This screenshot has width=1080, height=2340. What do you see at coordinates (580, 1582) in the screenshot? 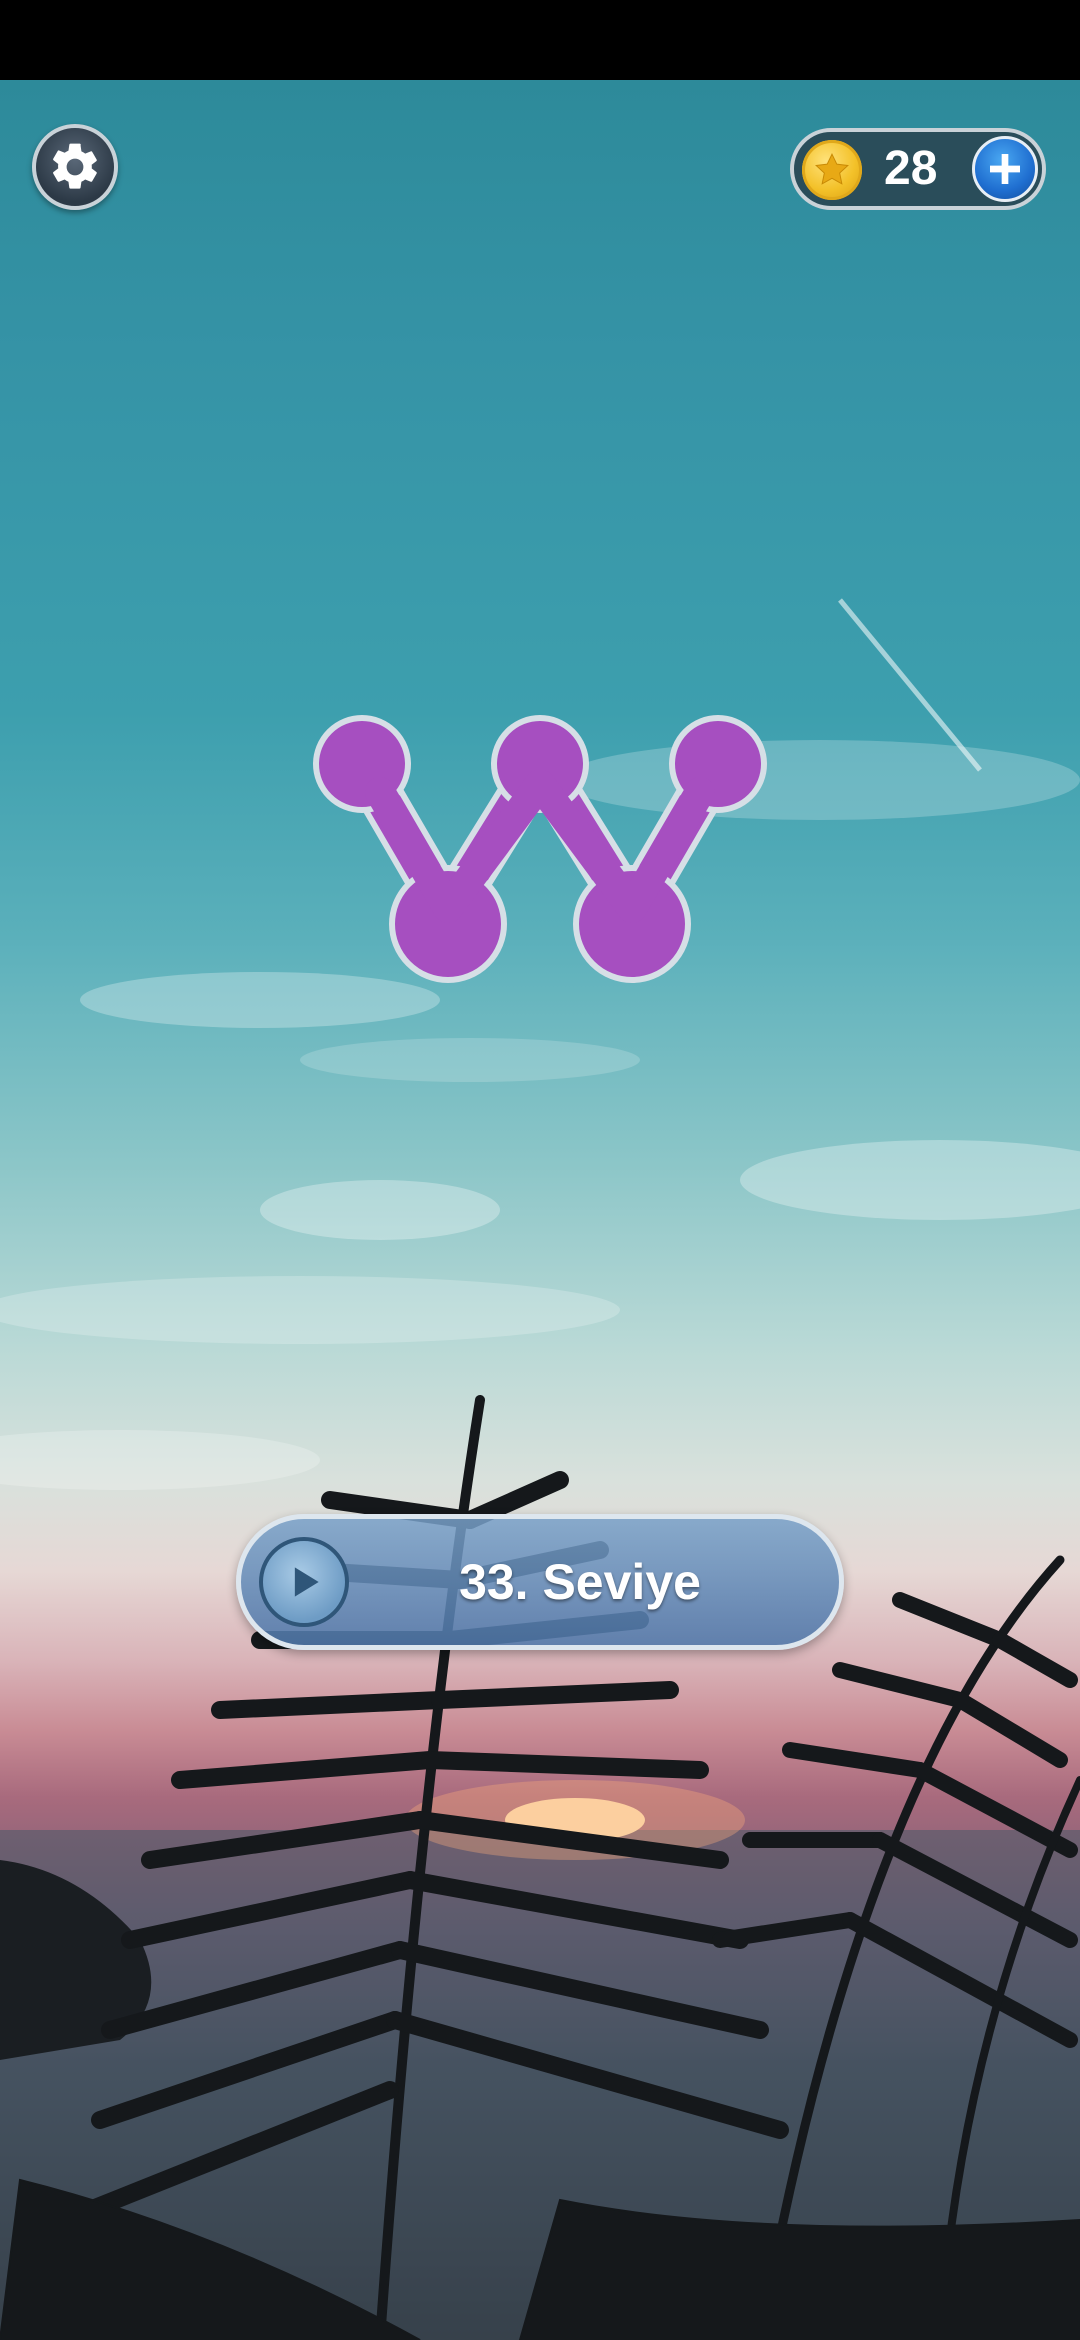
I see `level-label: 33. Seviye` at bounding box center [580, 1582].